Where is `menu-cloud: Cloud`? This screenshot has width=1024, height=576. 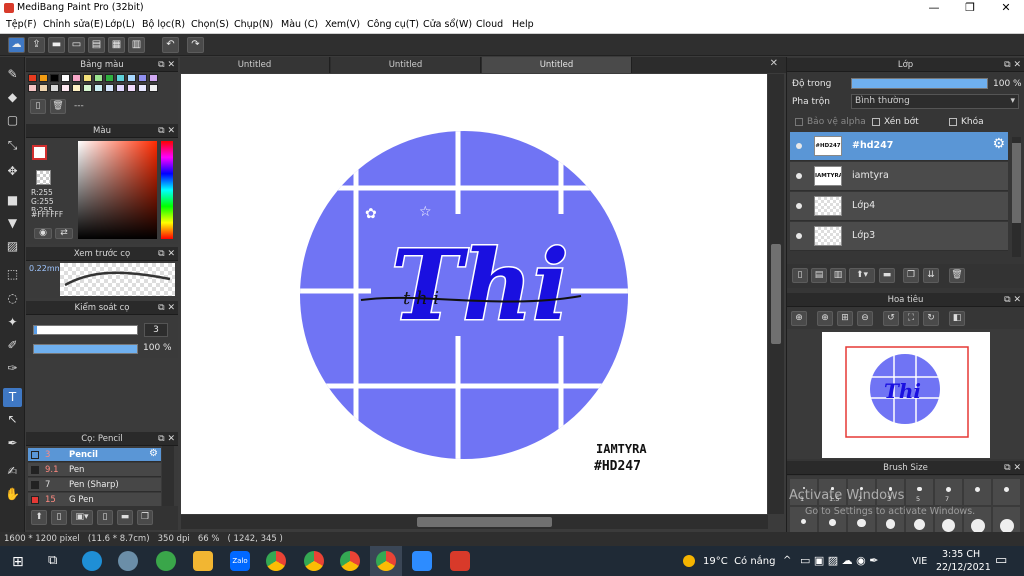
menu-cloud: Cloud is located at coordinates (489, 24).